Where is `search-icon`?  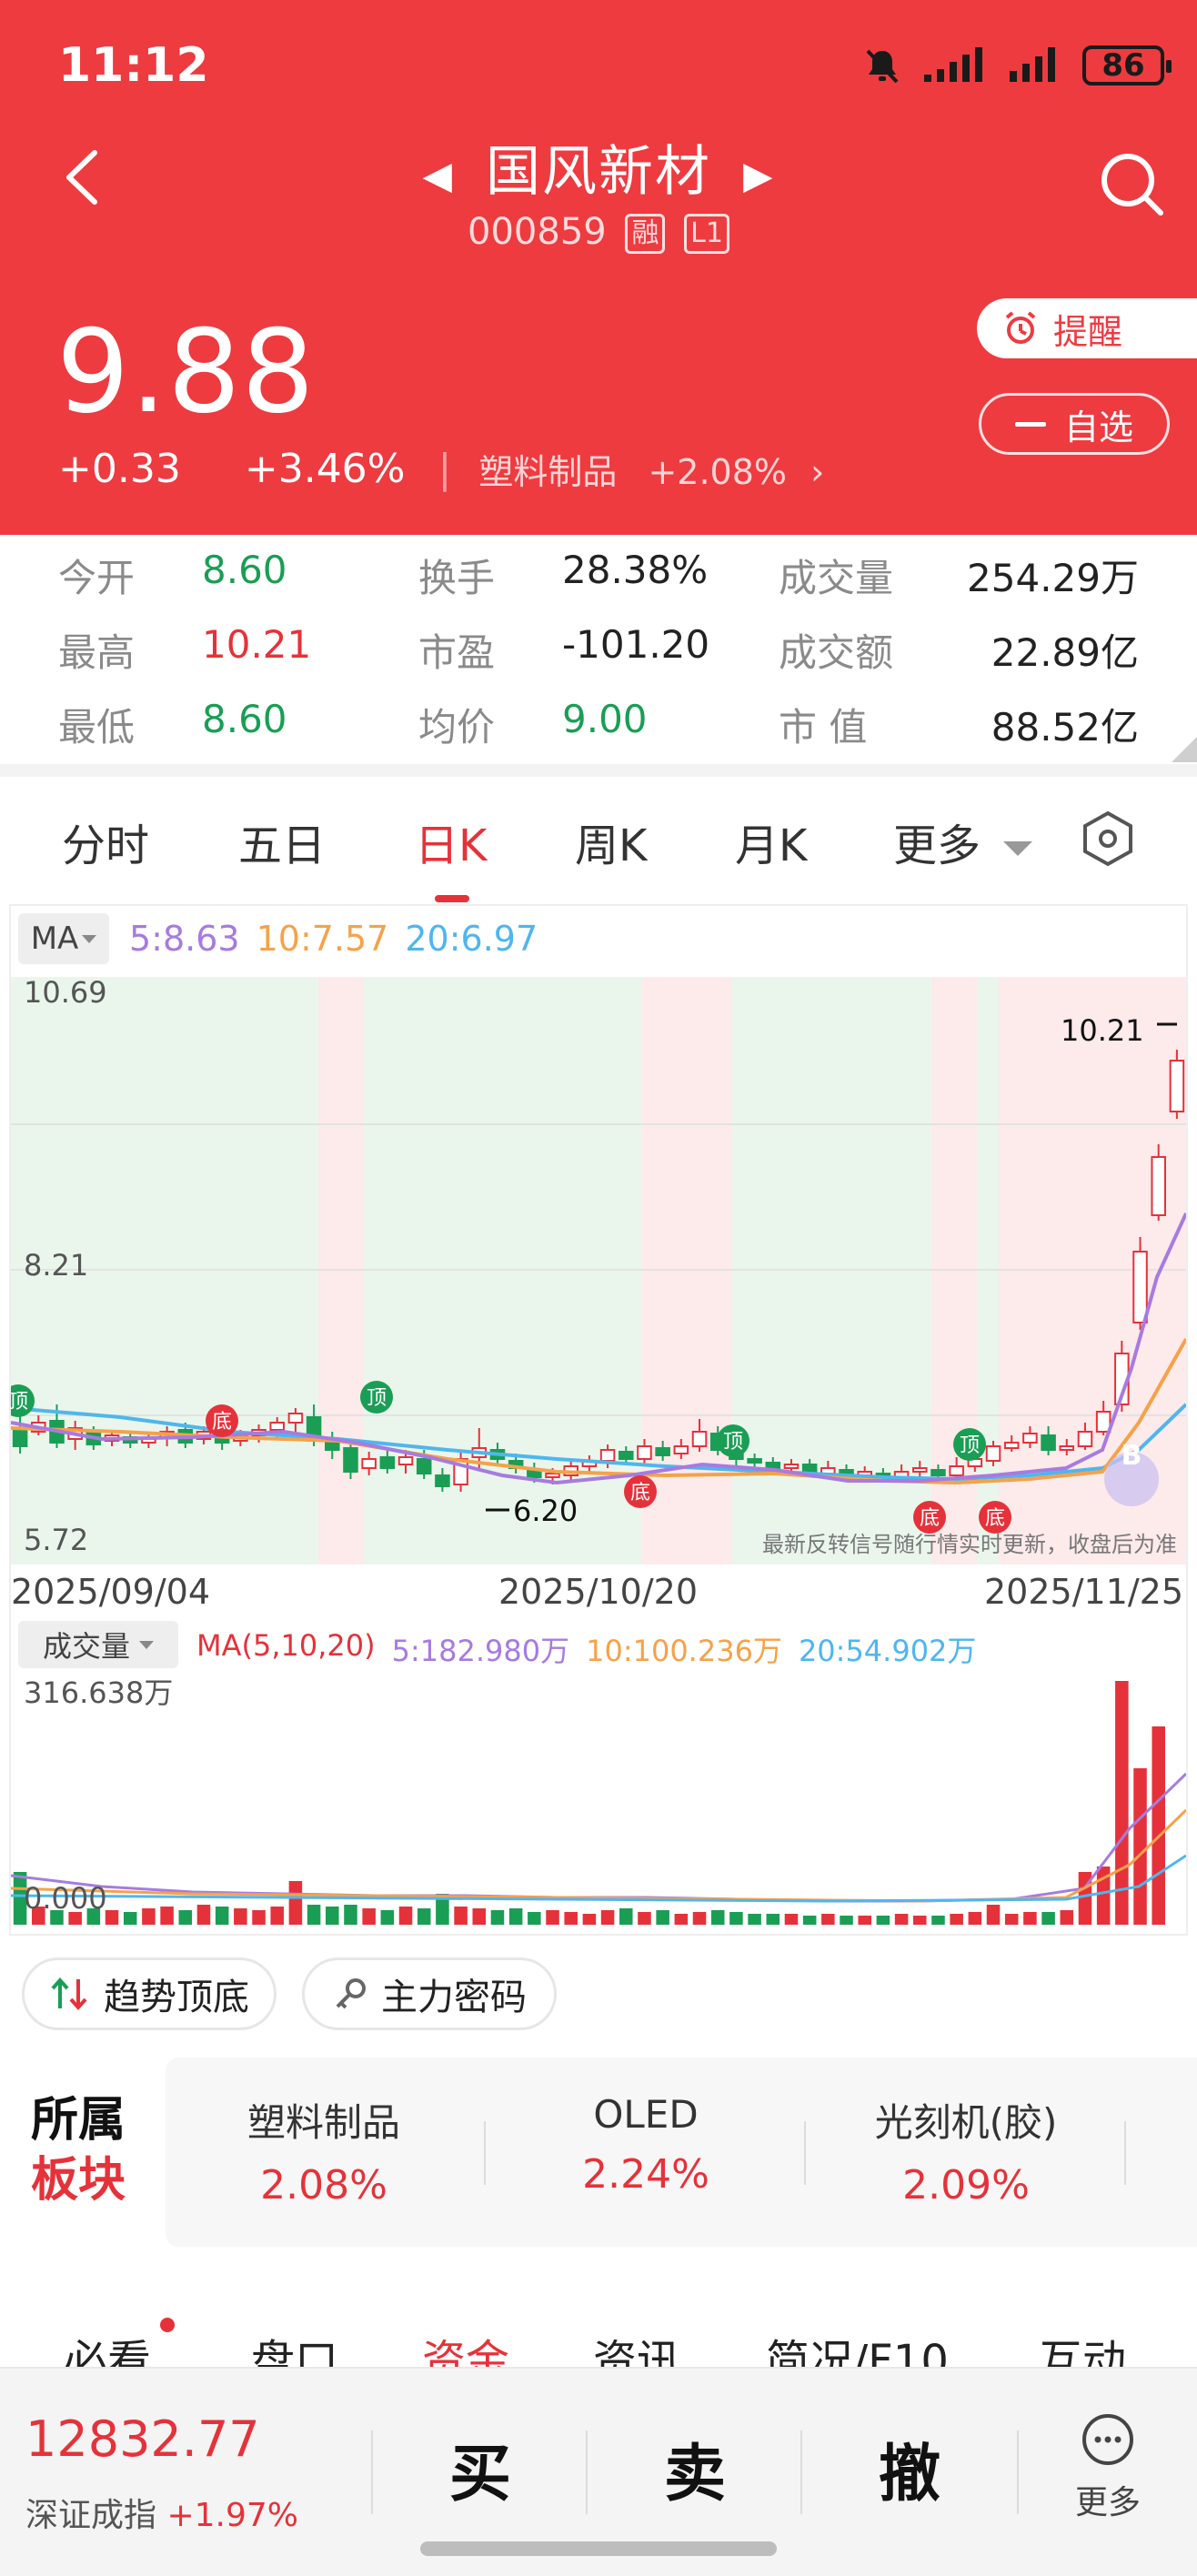 search-icon is located at coordinates (1131, 183).